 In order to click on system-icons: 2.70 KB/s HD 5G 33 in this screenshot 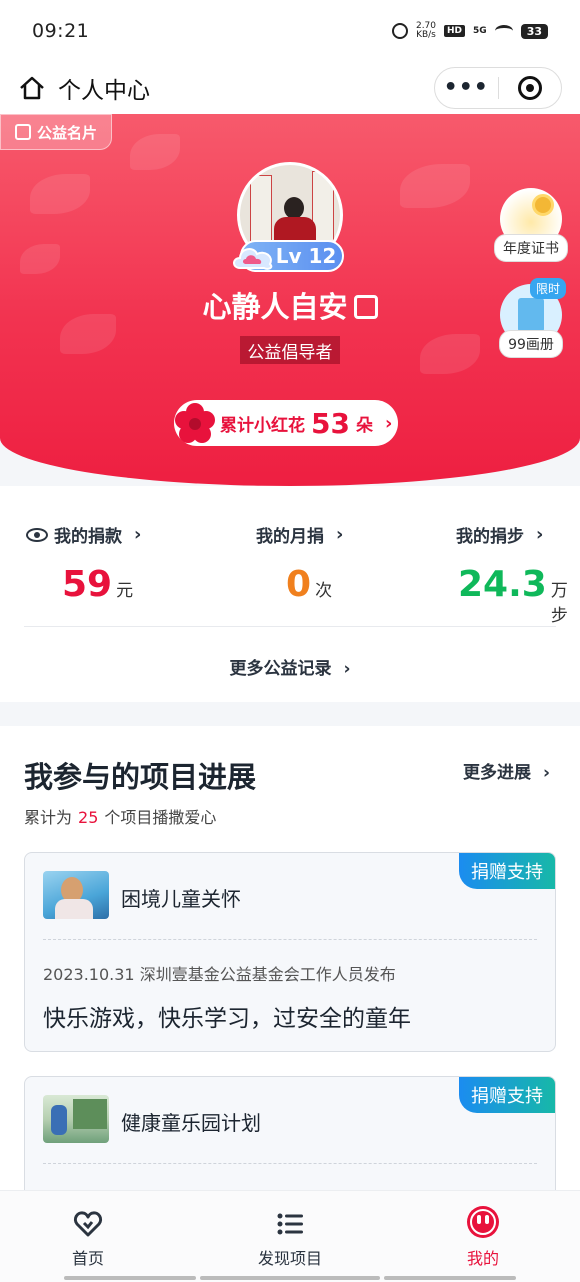, I will do `click(469, 30)`.